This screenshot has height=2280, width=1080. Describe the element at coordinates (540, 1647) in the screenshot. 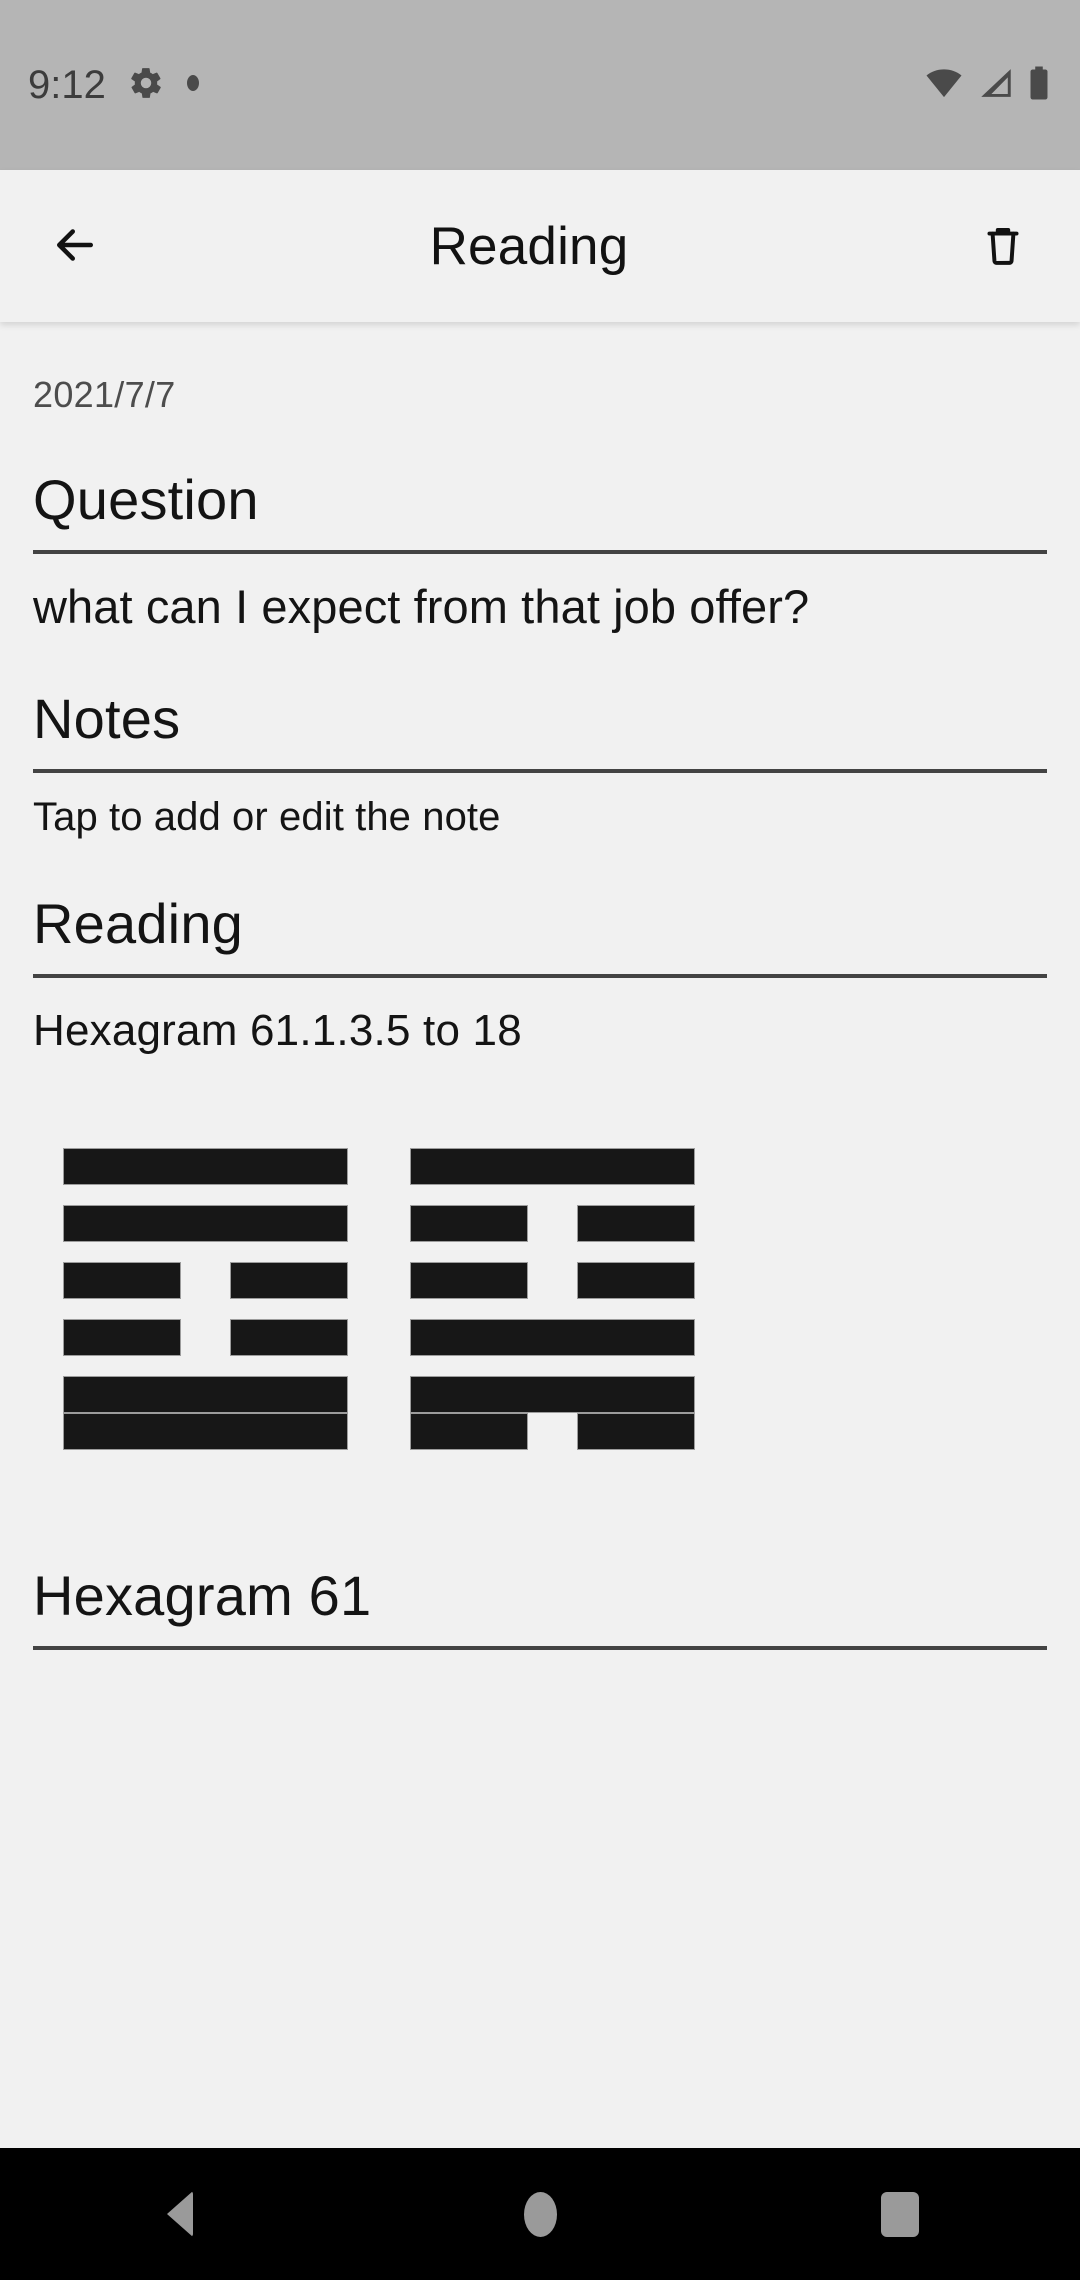

I see `hexagram-section-divider` at that location.